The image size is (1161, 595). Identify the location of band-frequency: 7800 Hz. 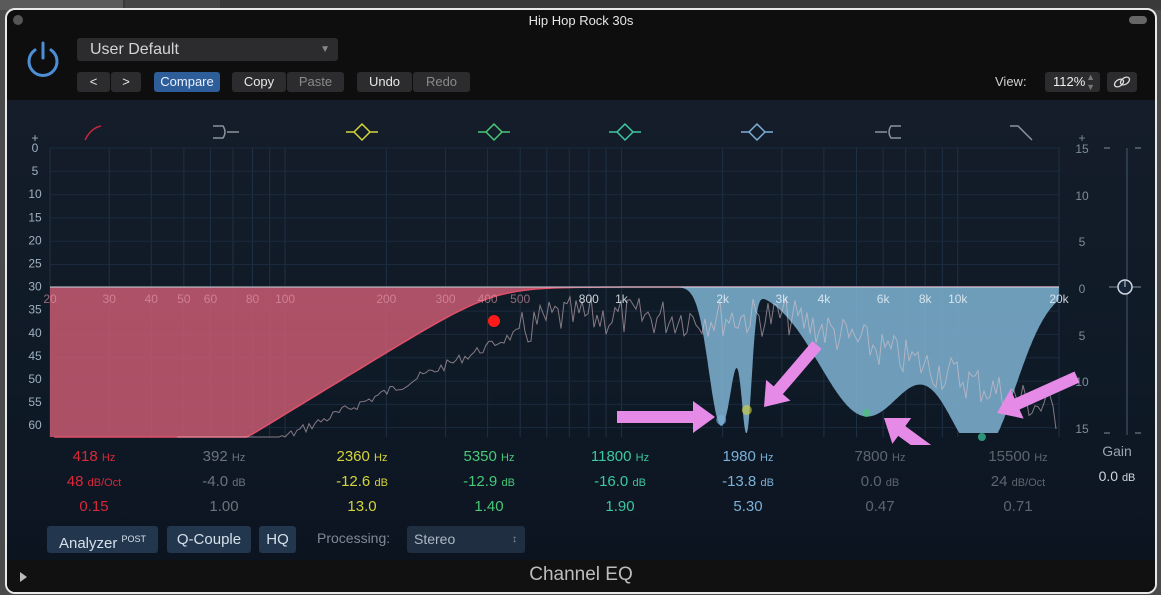
(880, 457).